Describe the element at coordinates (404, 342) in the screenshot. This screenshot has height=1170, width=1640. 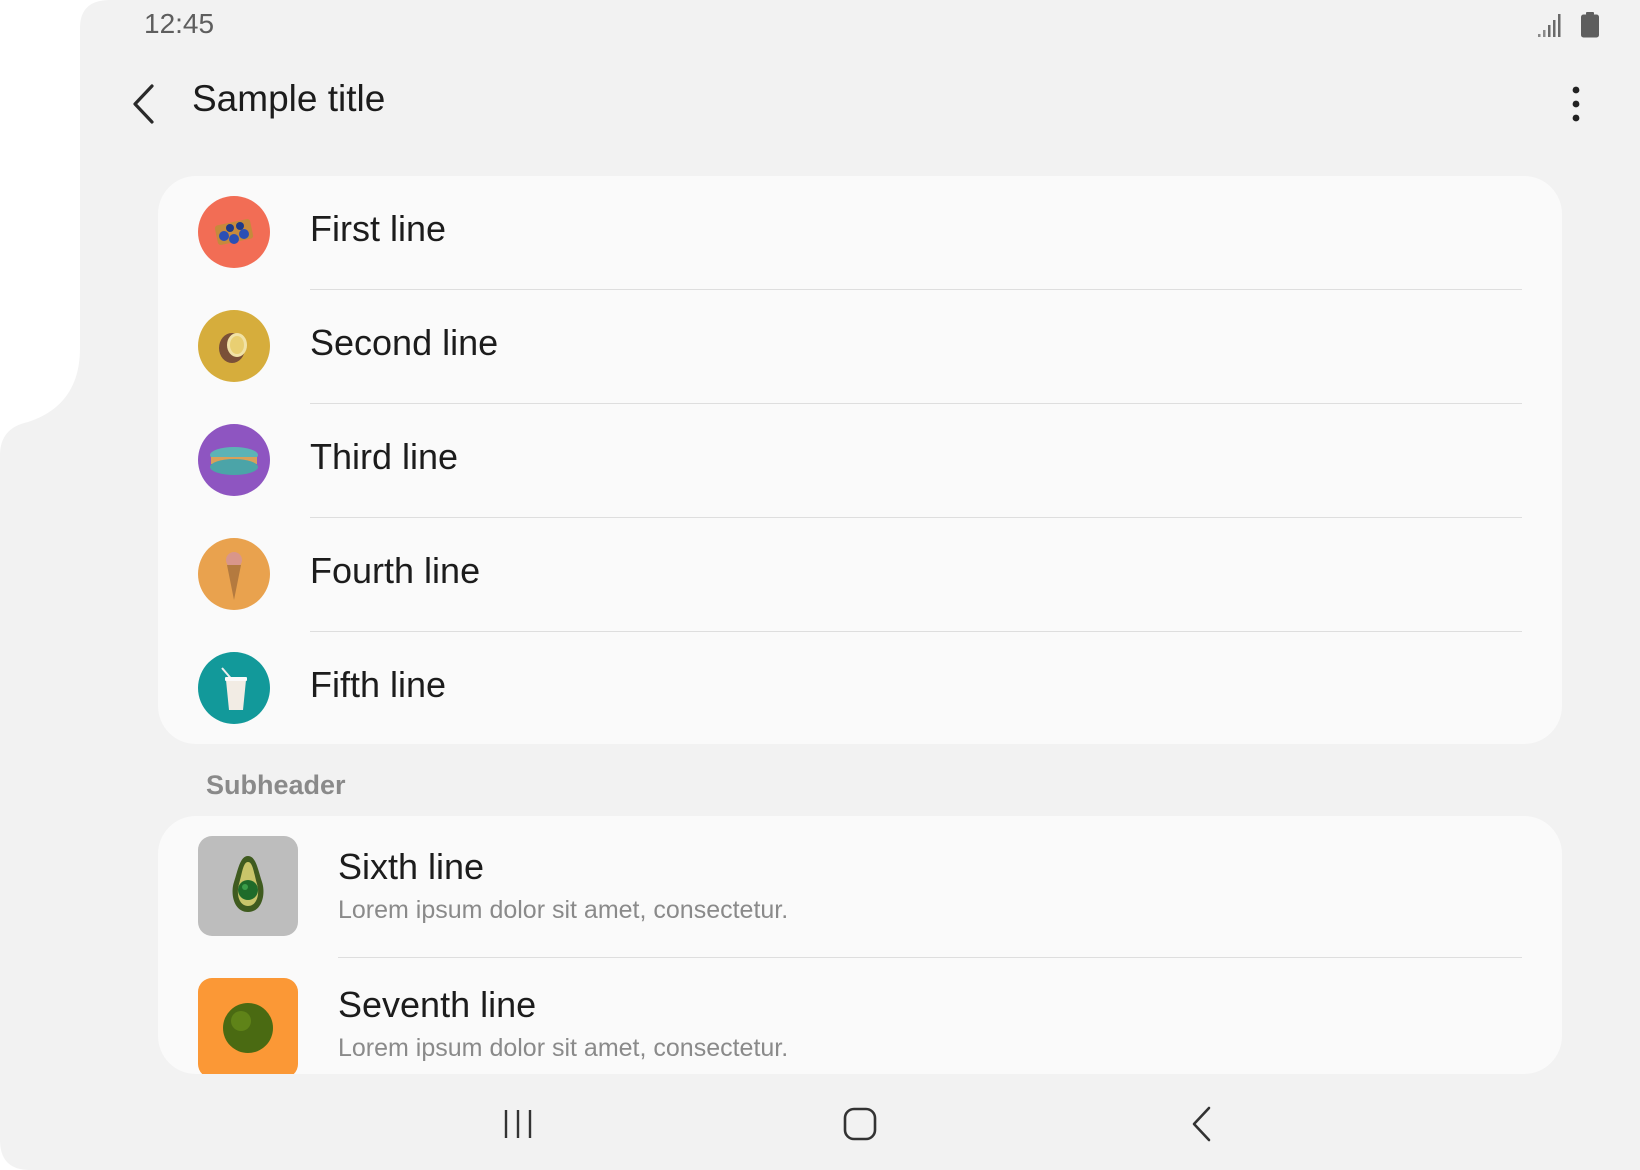
I see `list-item-label: Second line` at that location.